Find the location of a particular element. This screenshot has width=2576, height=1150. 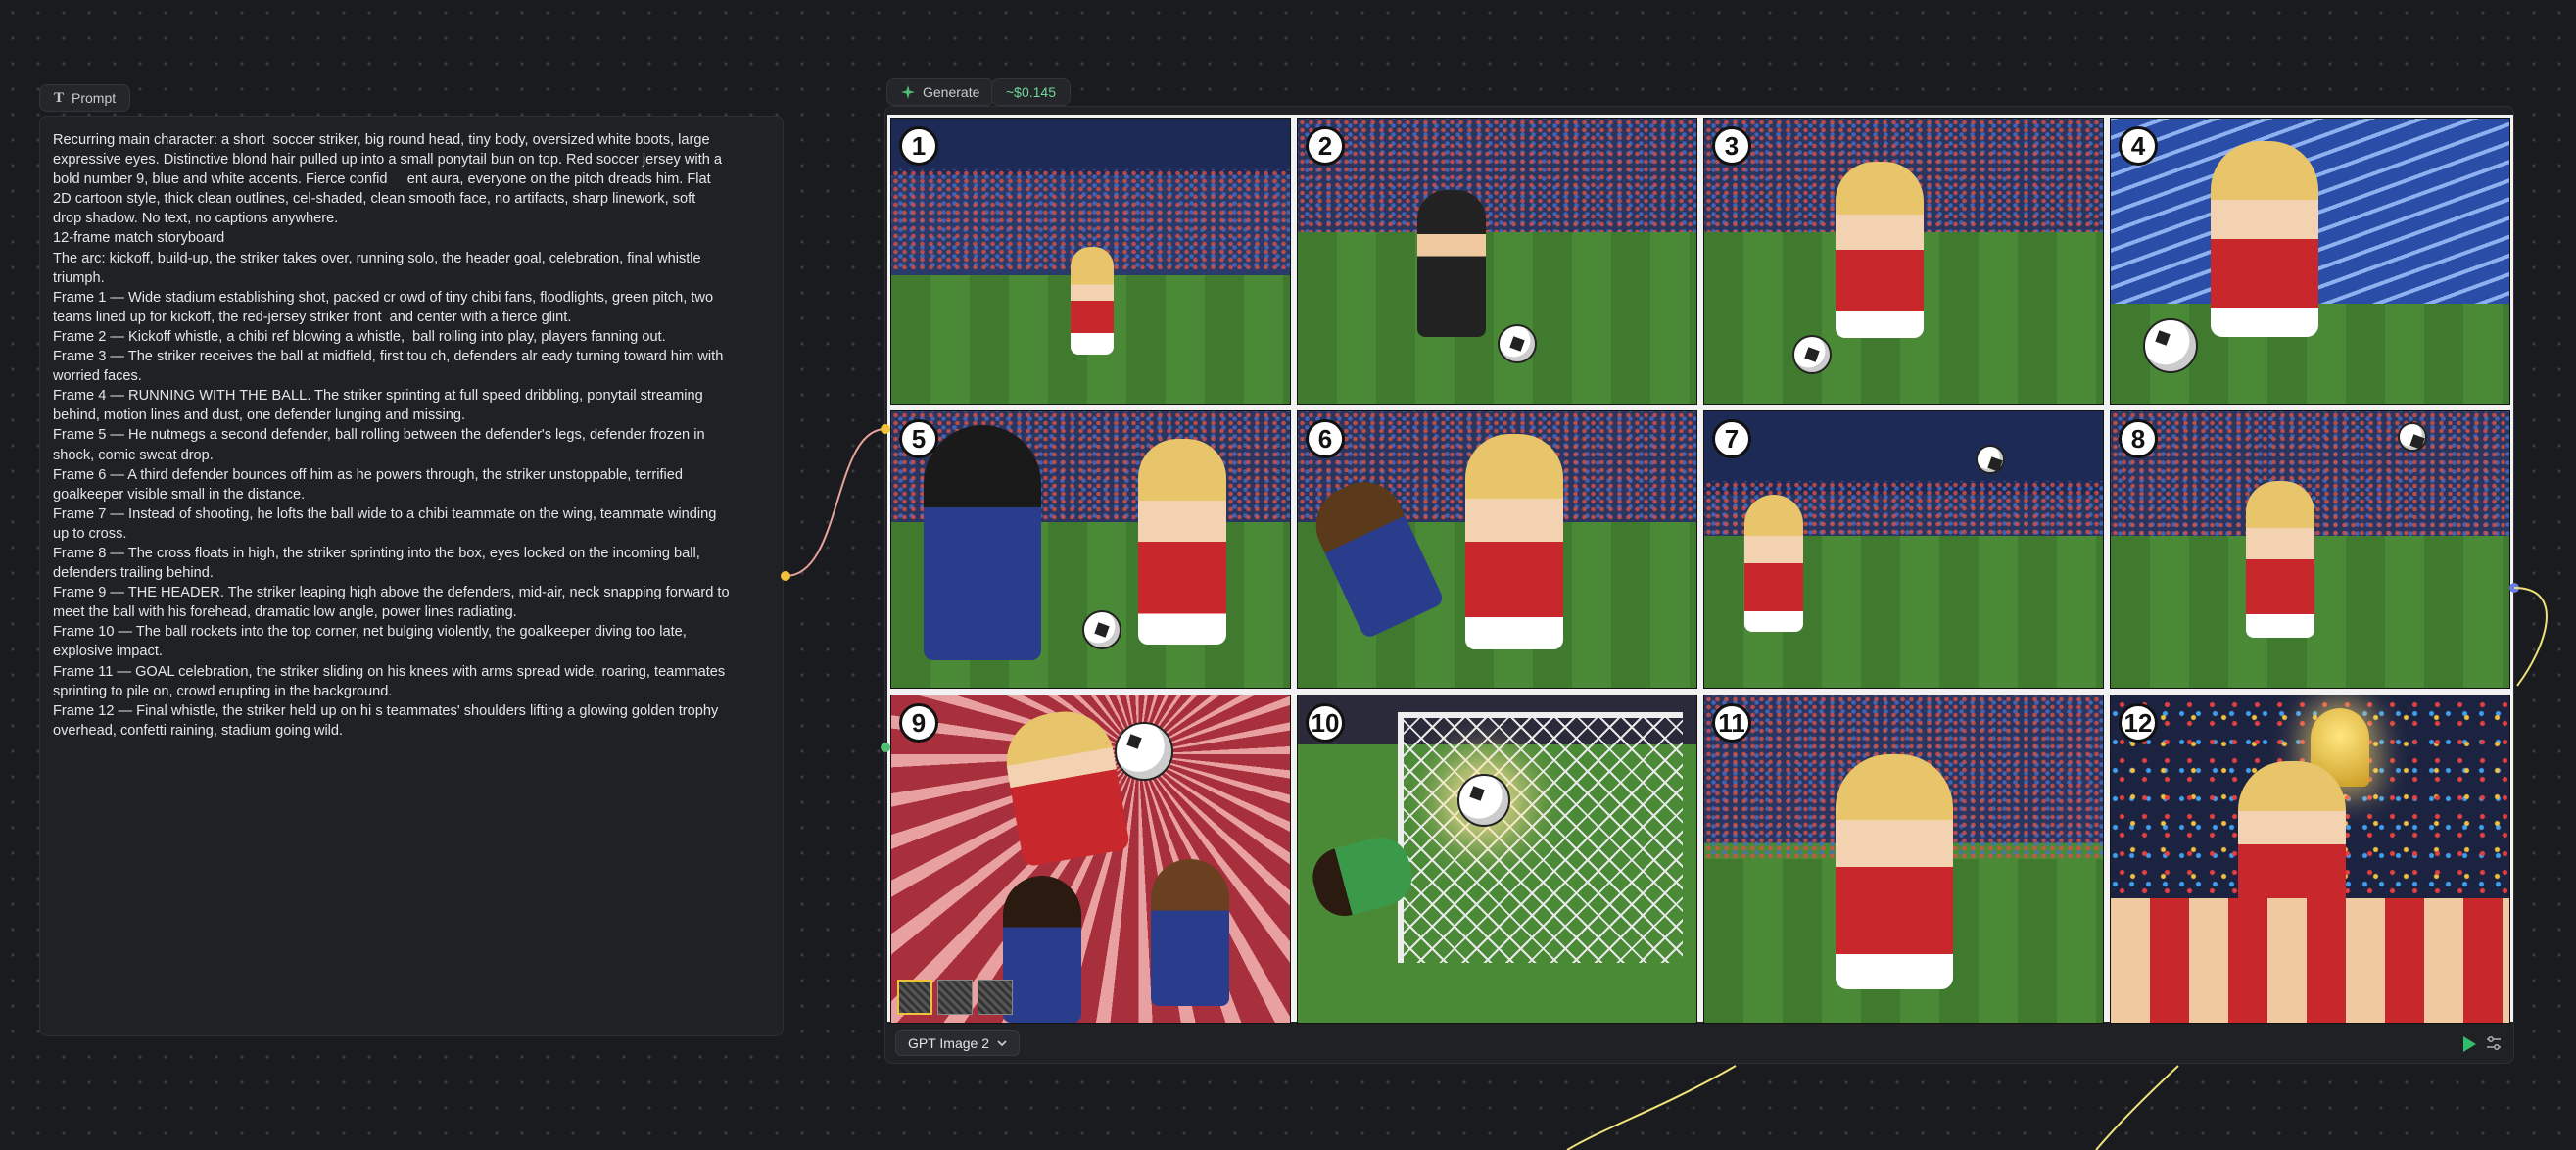

storyboard-panel: 3 is located at coordinates (1904, 261).